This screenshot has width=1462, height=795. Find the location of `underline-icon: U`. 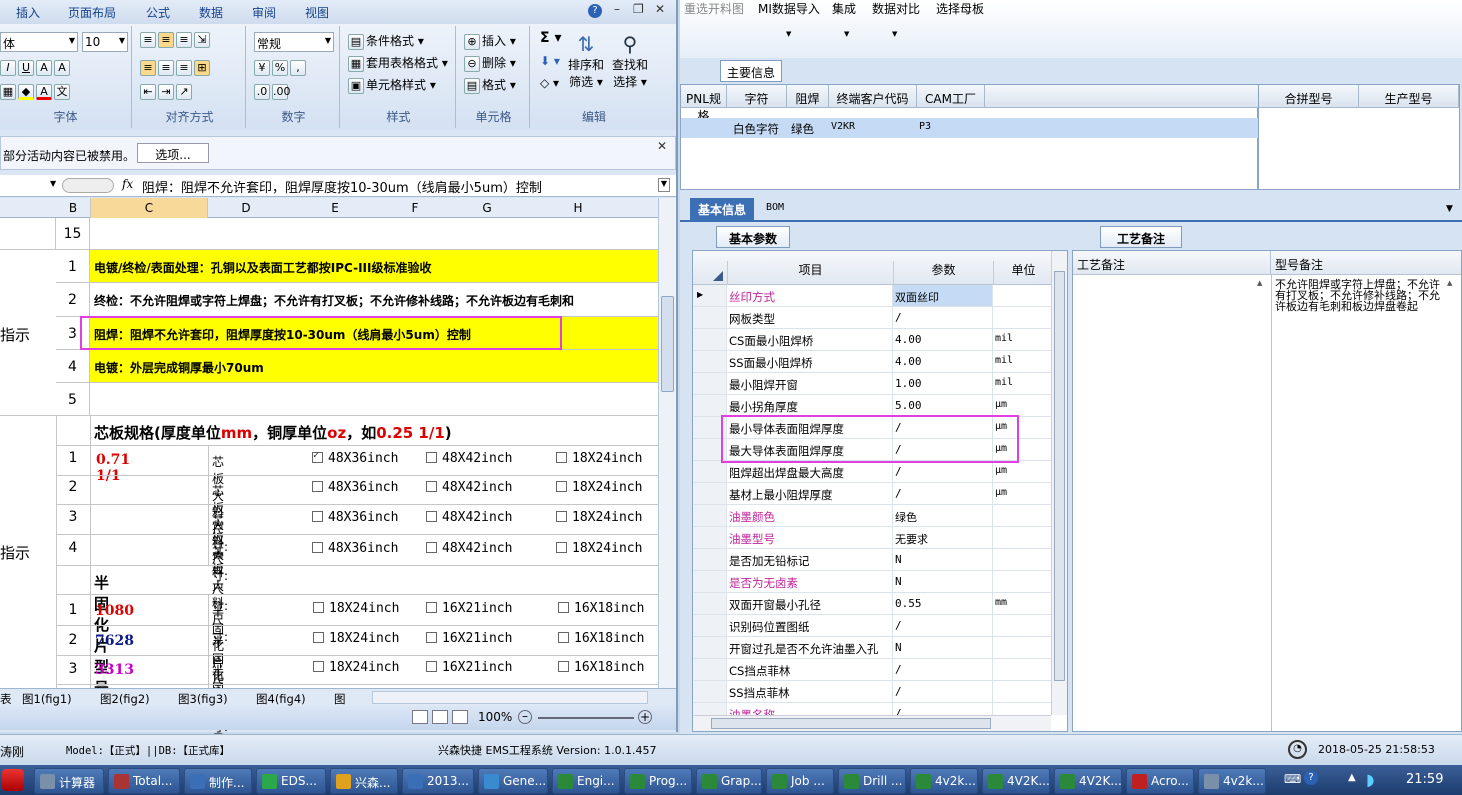

underline-icon: U is located at coordinates (26, 68).